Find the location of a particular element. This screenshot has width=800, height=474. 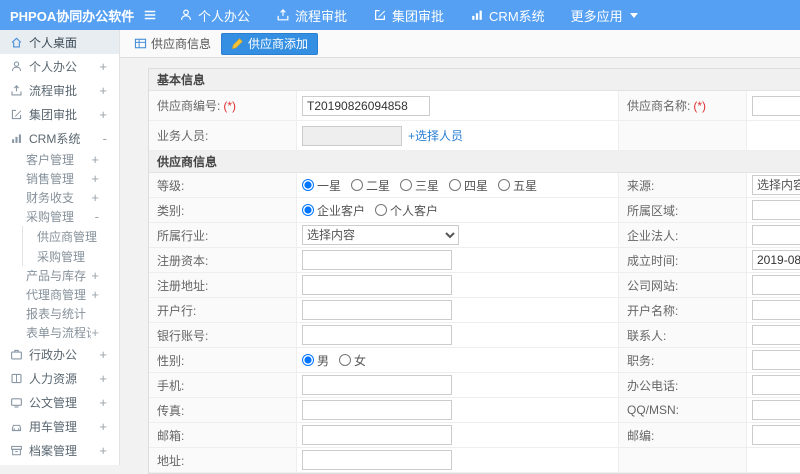

tab-bar: 供应商信息 供应商添加 is located at coordinates (460, 44).